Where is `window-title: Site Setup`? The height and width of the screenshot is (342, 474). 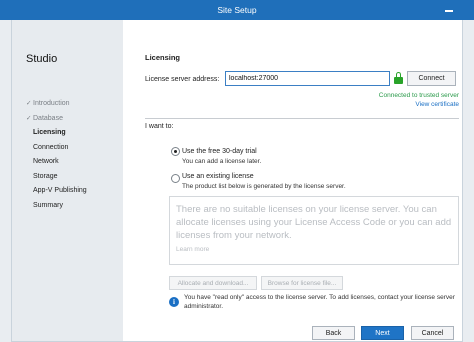
window-title: Site Setup is located at coordinates (237, 10).